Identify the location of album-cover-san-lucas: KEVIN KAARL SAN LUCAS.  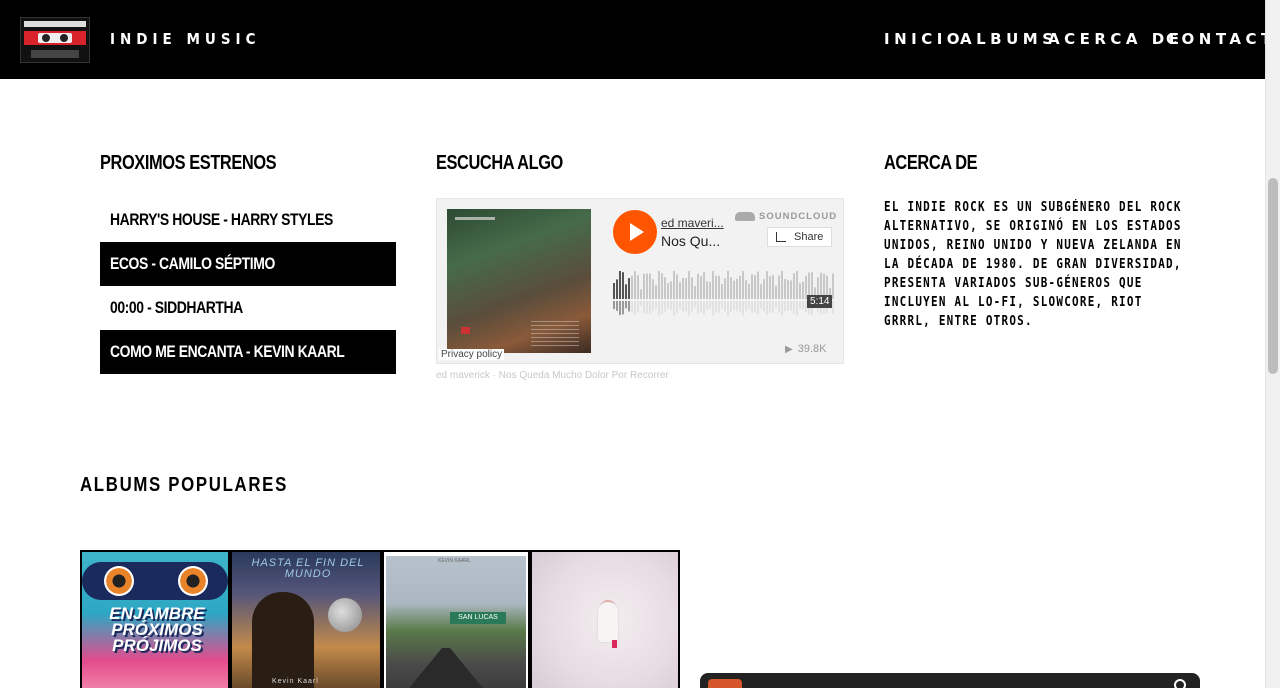
(456, 619).